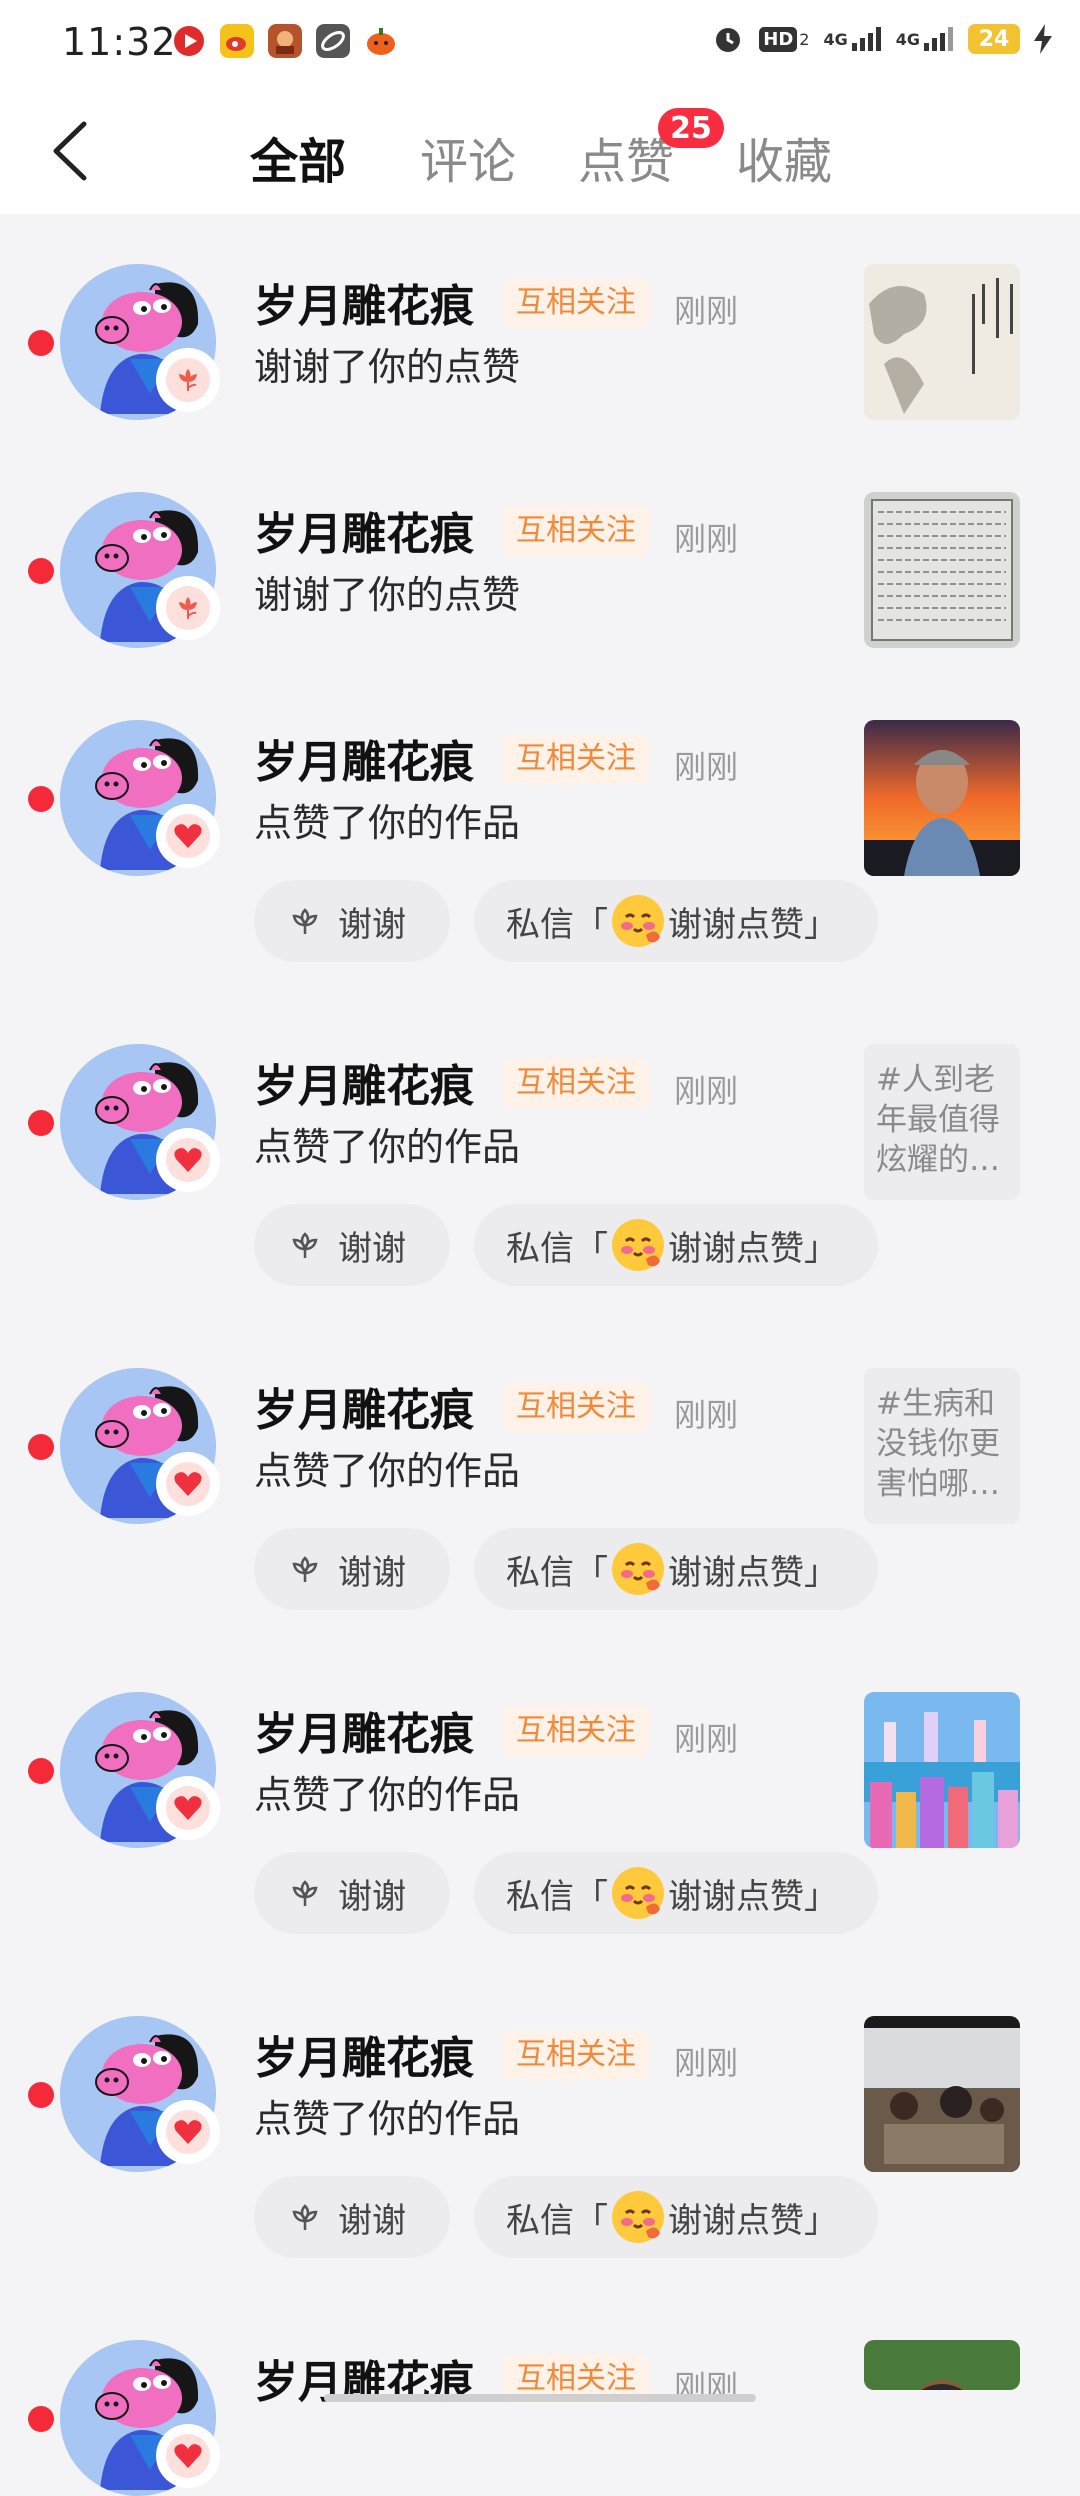 The height and width of the screenshot is (2496, 1080). I want to click on tab-comments: 评论, so click(468, 157).